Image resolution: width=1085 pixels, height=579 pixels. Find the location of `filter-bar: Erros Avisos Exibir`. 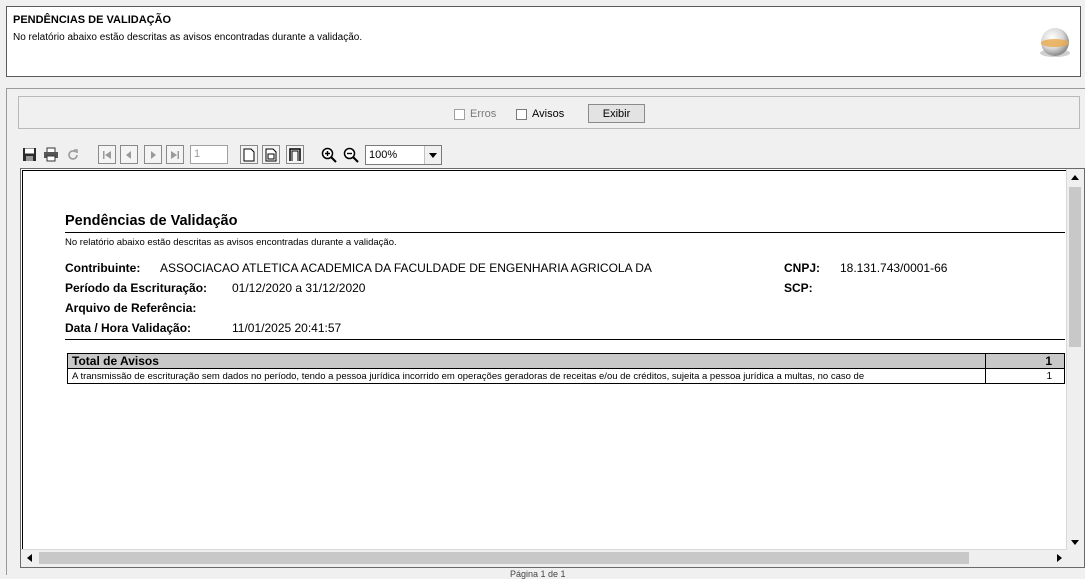

filter-bar: Erros Avisos Exibir is located at coordinates (549, 112).